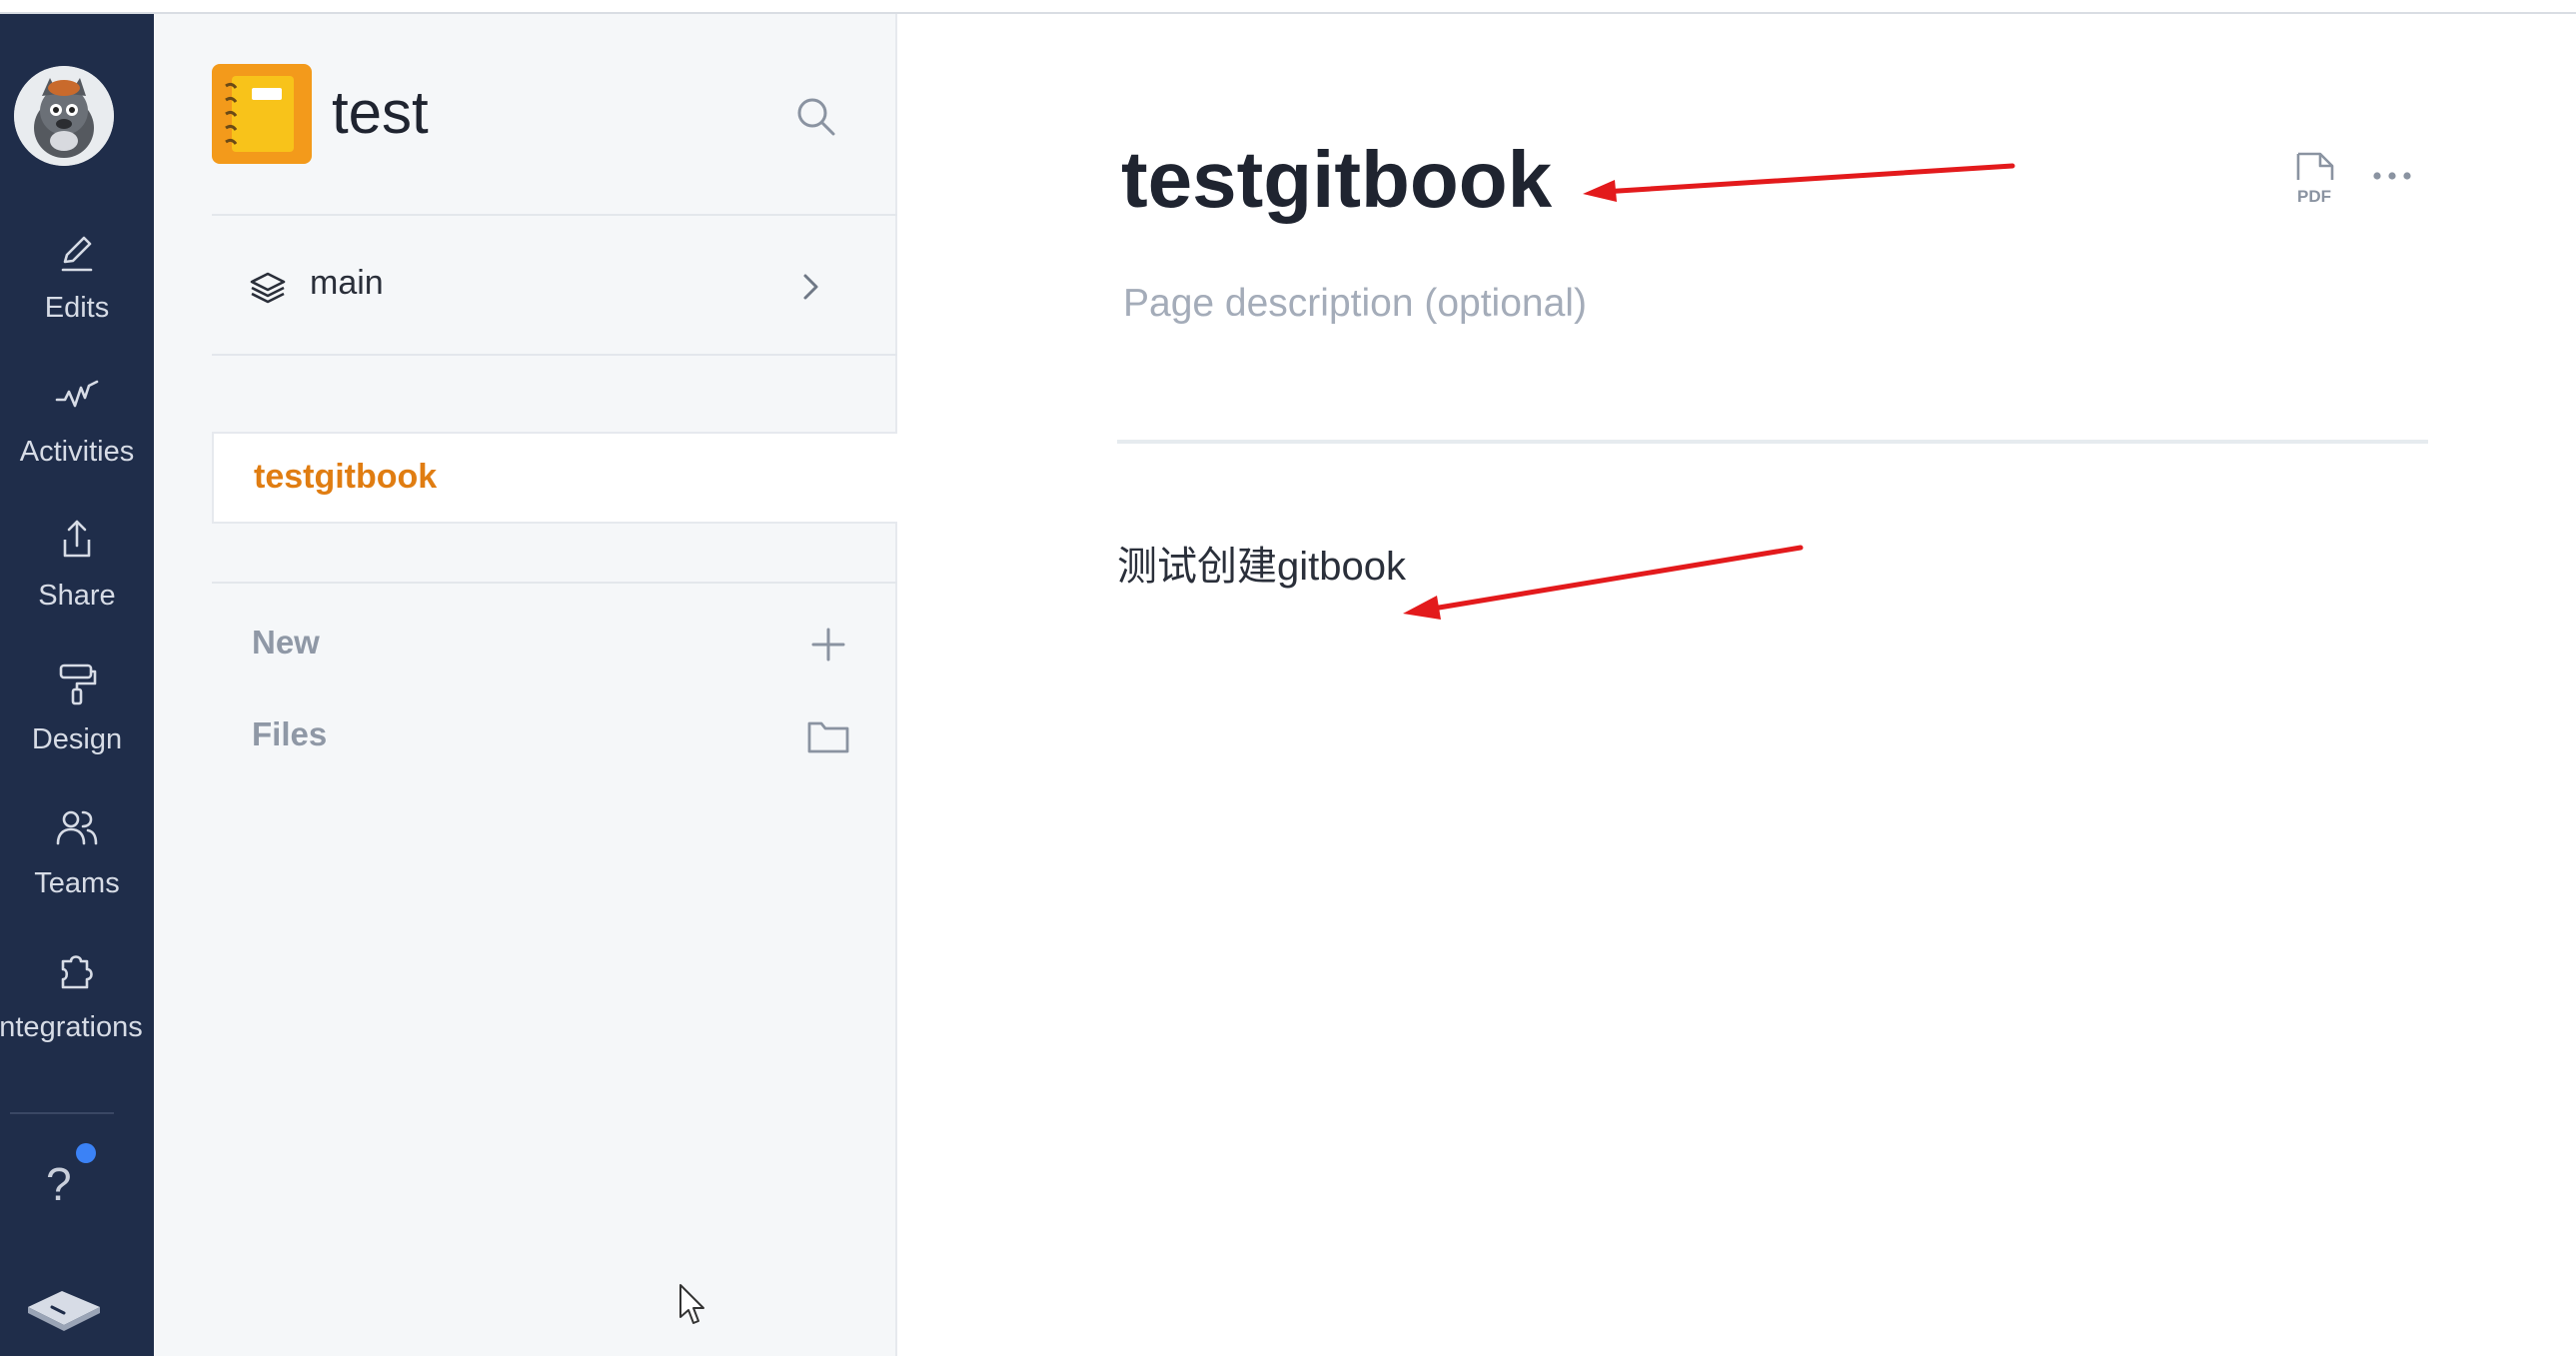 The height and width of the screenshot is (1356, 2576). I want to click on branch-label: main, so click(347, 283).